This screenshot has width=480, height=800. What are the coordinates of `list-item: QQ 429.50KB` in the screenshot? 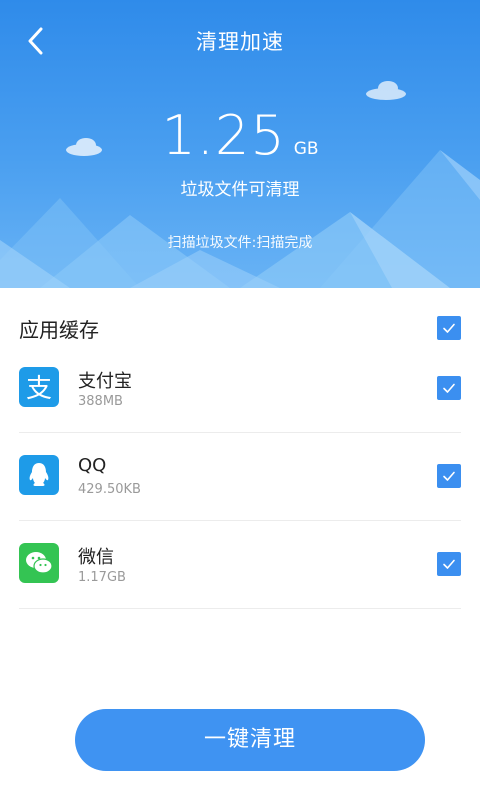 It's located at (240, 477).